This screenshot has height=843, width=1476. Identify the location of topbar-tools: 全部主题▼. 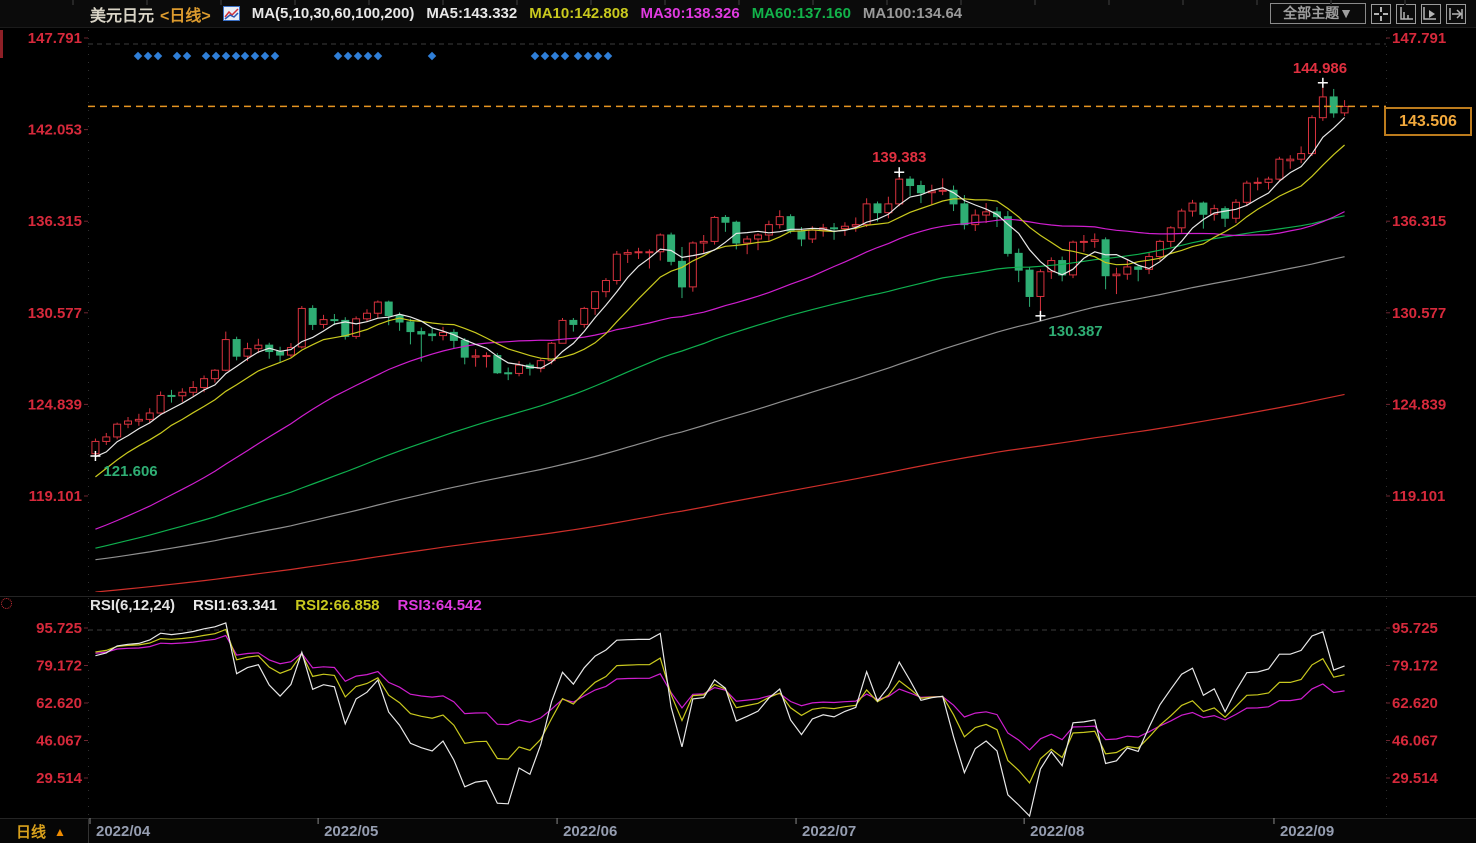
(1368, 13).